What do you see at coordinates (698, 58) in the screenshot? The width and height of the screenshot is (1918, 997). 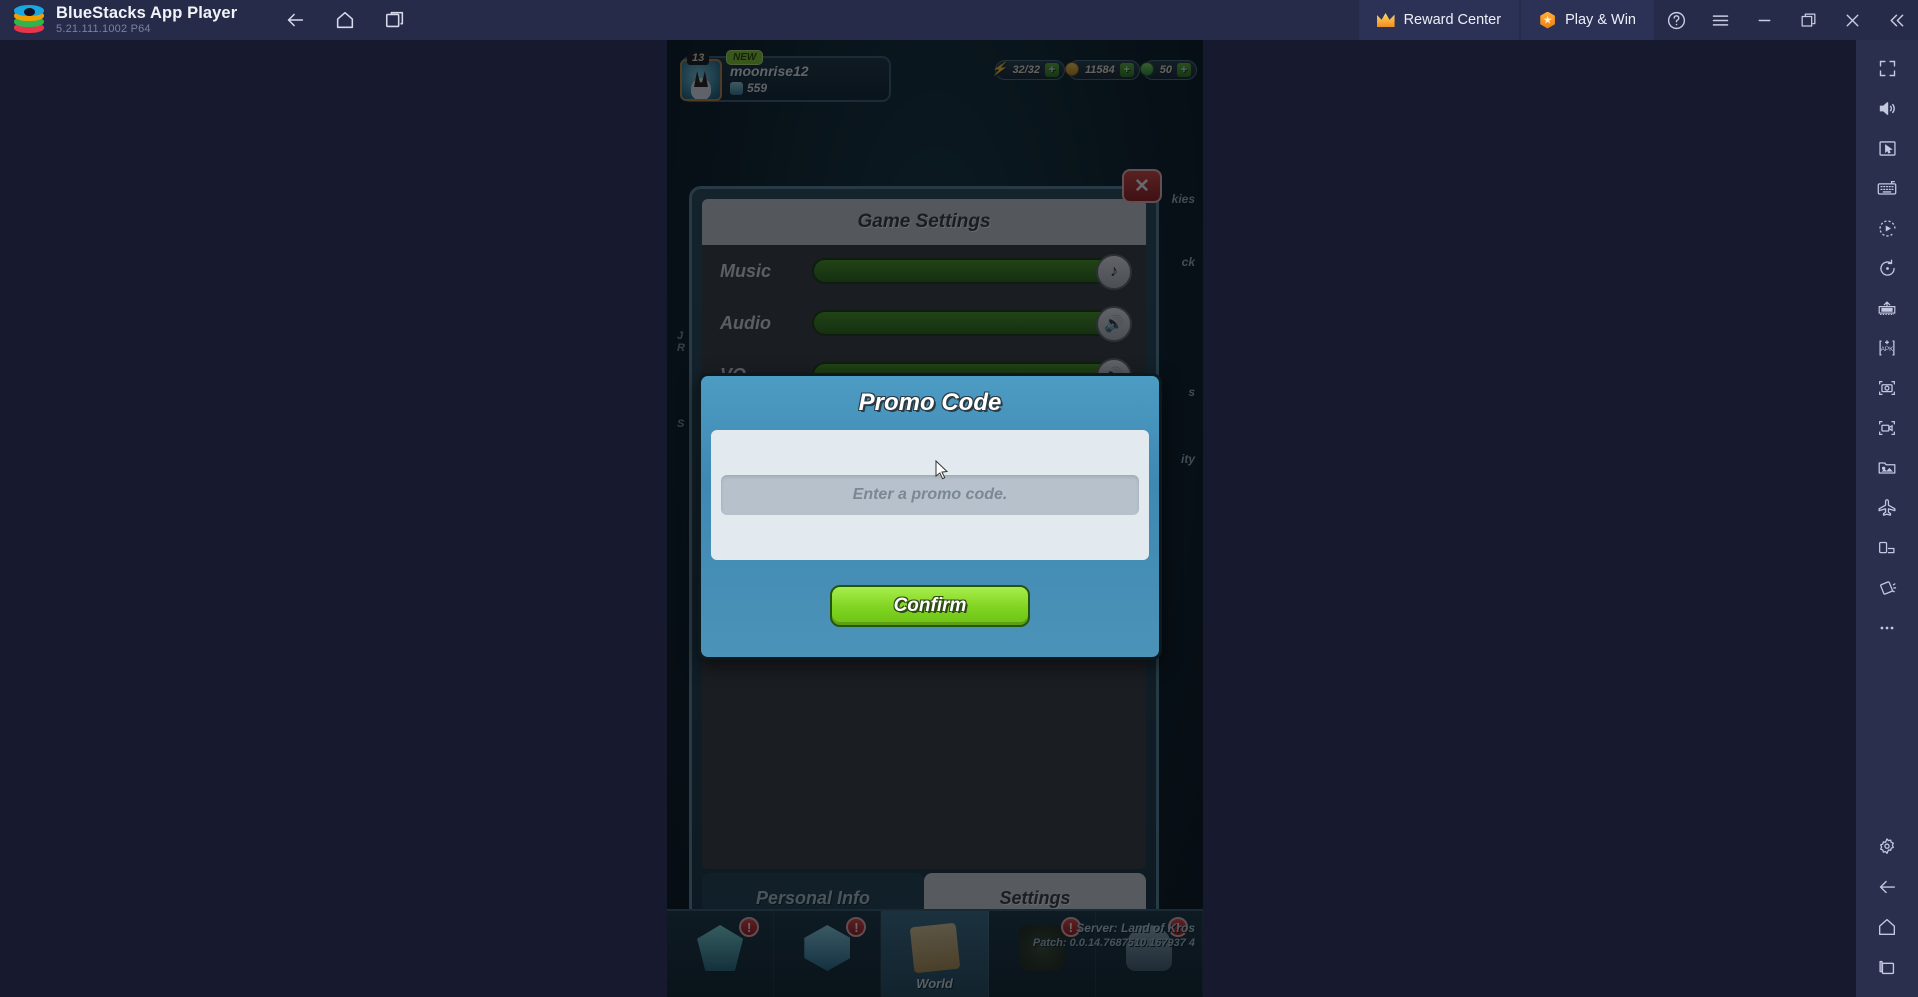 I see `player-level-badge: 13` at bounding box center [698, 58].